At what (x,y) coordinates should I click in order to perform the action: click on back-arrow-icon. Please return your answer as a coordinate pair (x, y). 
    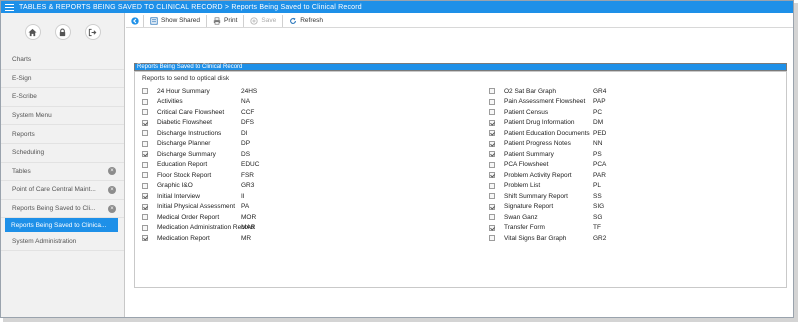
    Looking at the image, I should click on (134, 20).